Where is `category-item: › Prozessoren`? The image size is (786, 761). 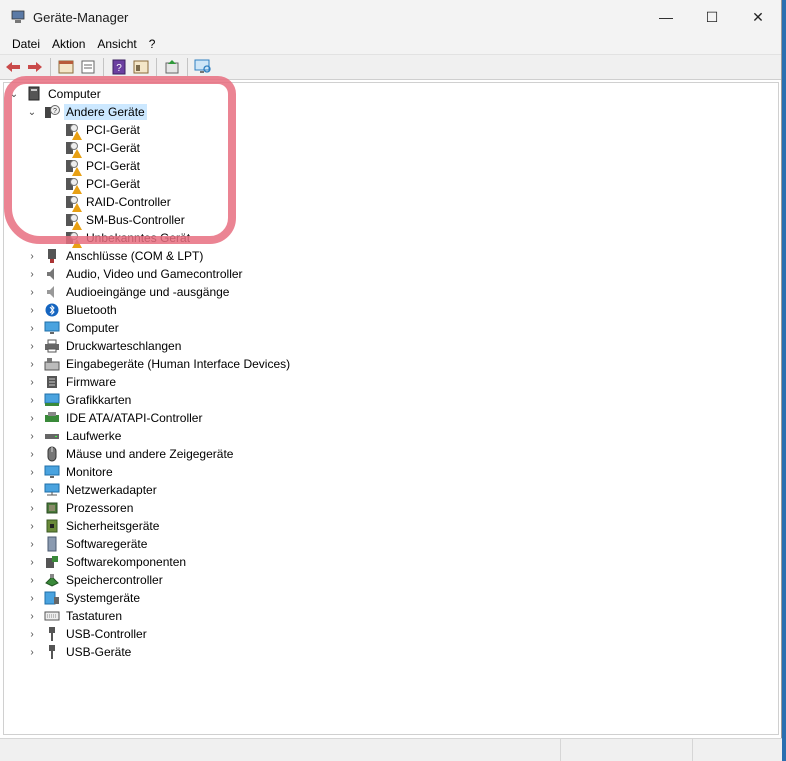 category-item: › Prozessoren is located at coordinates (80, 508).